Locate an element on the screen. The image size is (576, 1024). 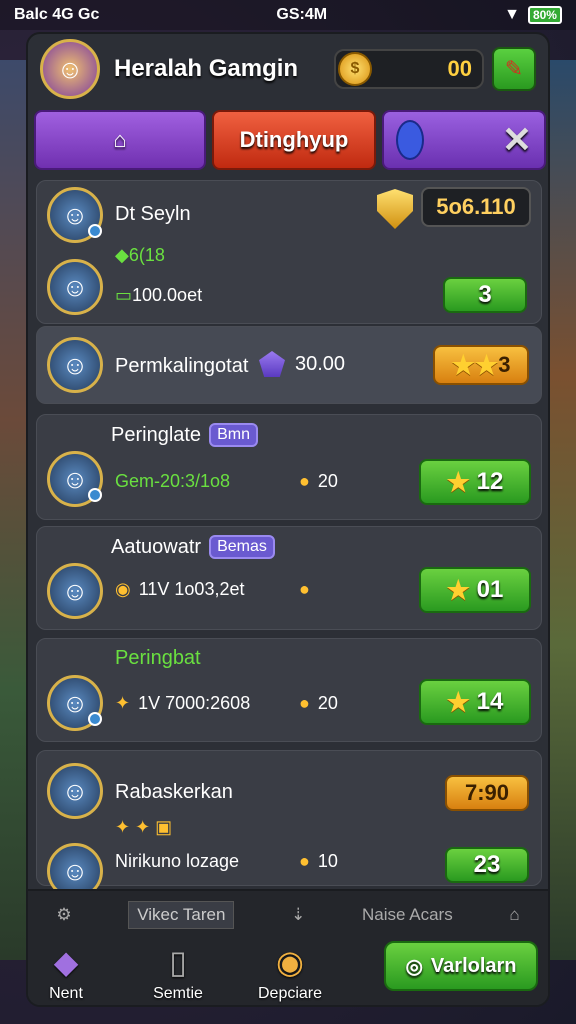
row-name: Peringbat is located at coordinates (158, 658).